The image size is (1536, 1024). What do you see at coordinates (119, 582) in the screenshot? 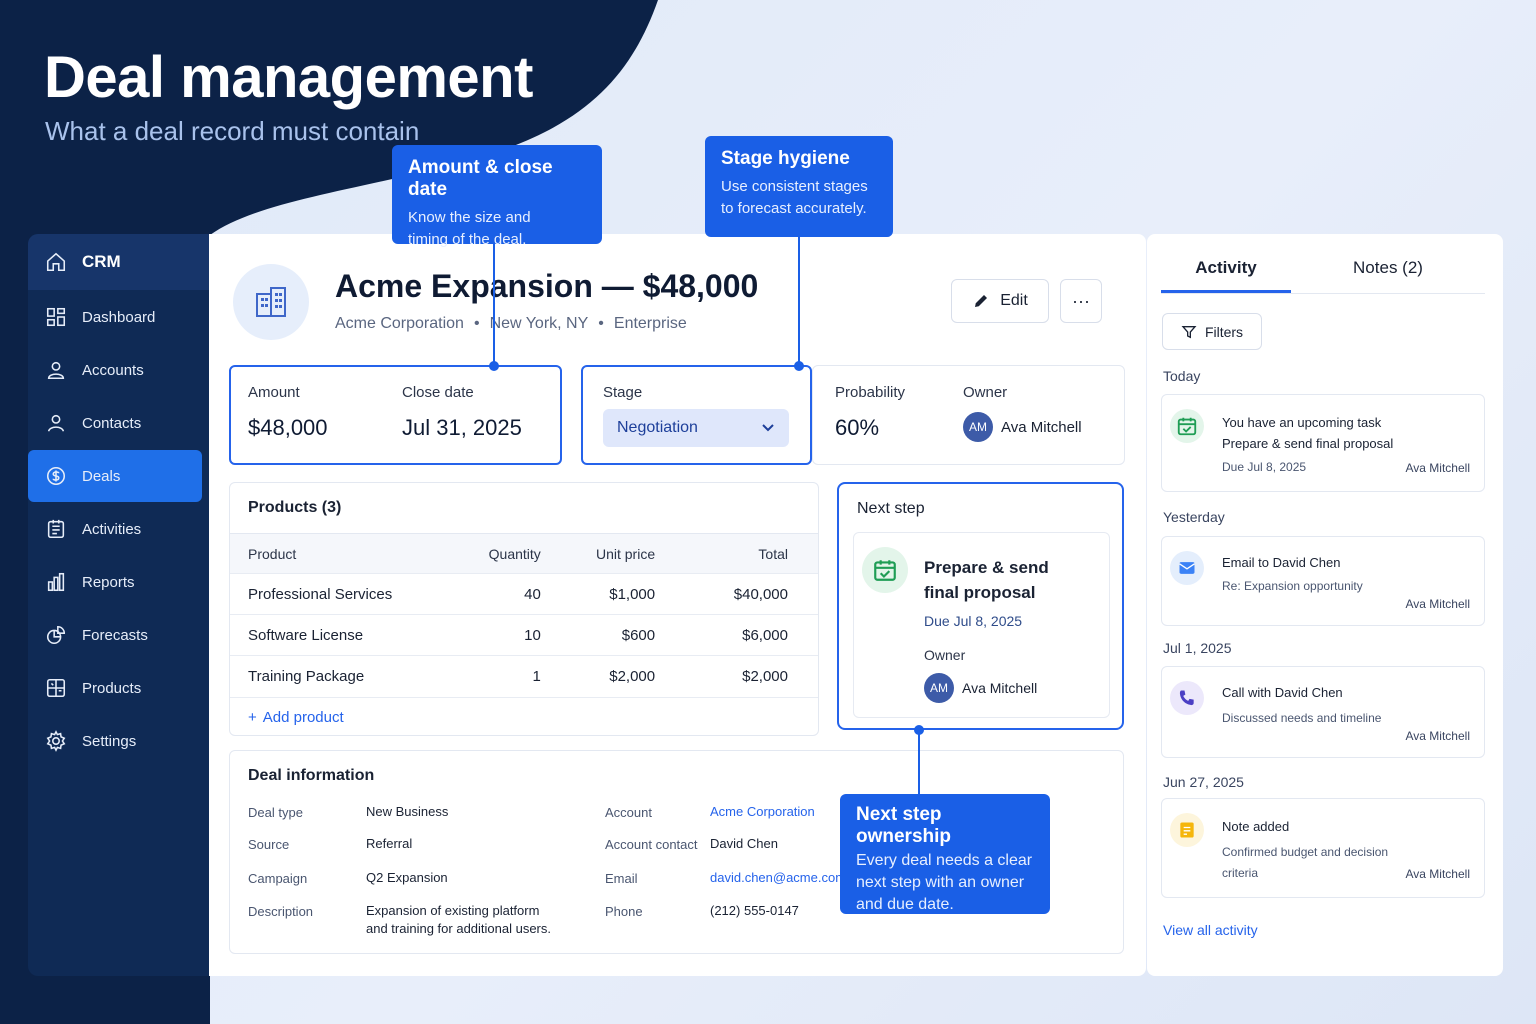
I see `sidebar-item-reports: Reports` at bounding box center [119, 582].